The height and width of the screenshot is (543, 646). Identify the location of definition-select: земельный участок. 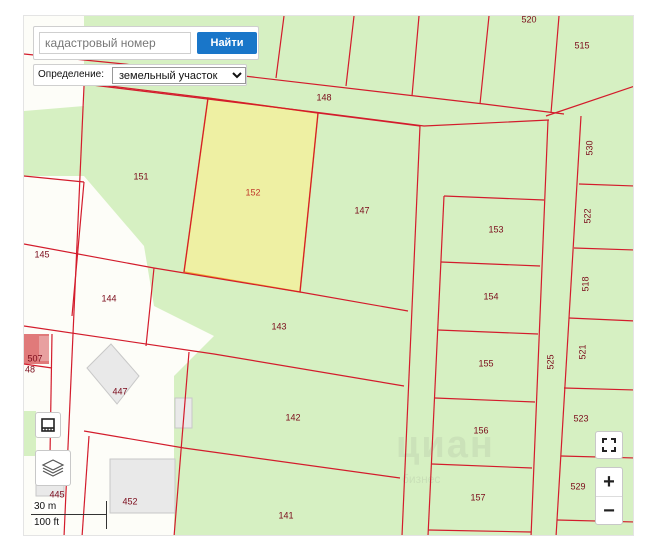
(179, 75).